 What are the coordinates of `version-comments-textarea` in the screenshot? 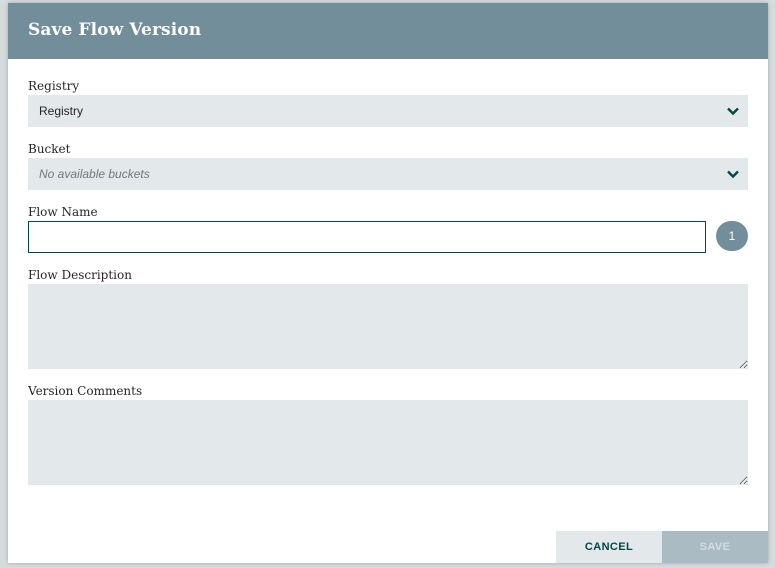 It's located at (388, 442).